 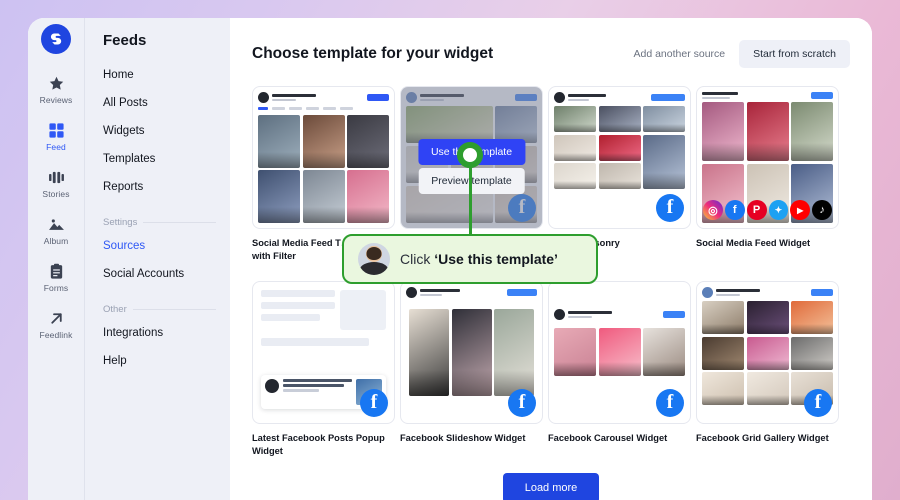 What do you see at coordinates (157, 303) in the screenshot?
I see `sidebar-group-other: Other` at bounding box center [157, 303].